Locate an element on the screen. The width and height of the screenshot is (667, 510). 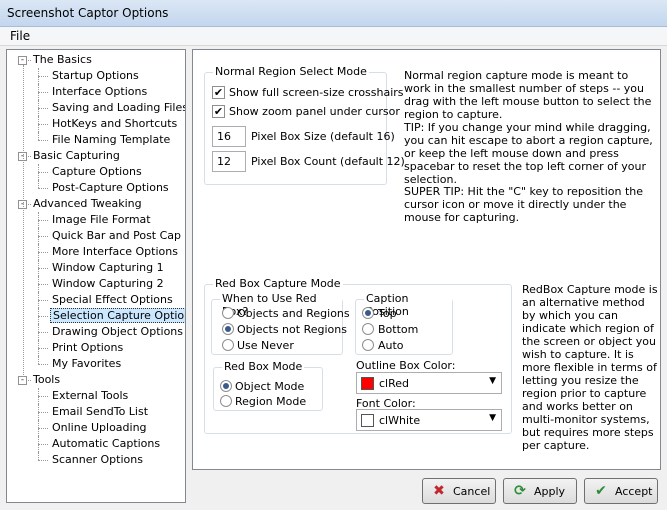
tree-item-label: Image File Format is located at coordinates (101, 219).